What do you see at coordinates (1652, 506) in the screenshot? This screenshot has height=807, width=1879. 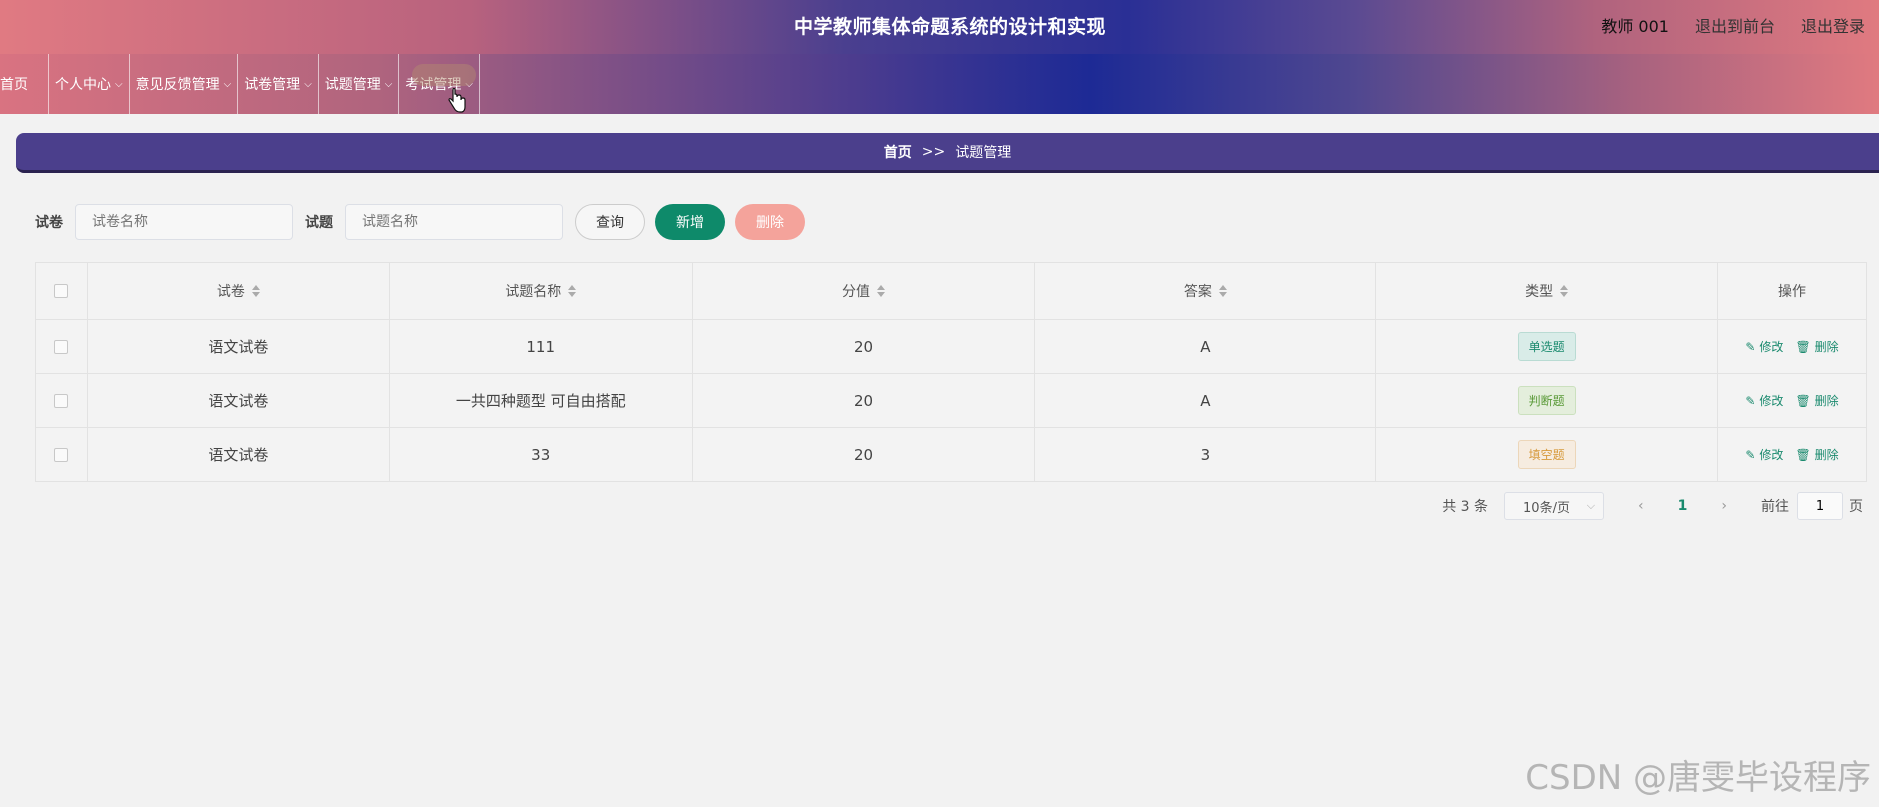 I see `pagination: 共 3 条 10条/页 ⌵ ‹ 1 › 前往 页` at bounding box center [1652, 506].